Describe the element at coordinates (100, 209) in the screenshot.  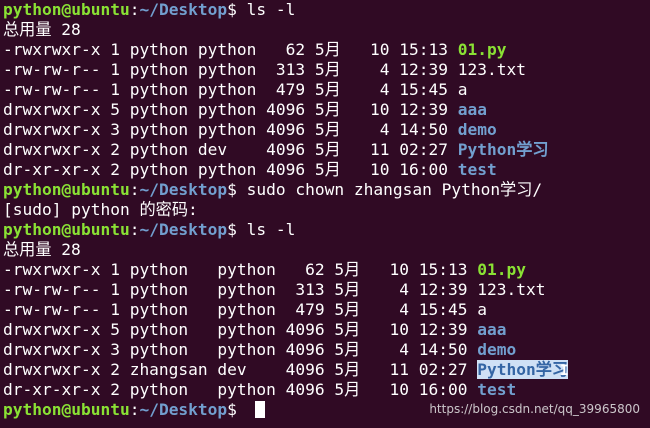
I see `sudo-password-prompt: [sudo] python 的密码:` at that location.